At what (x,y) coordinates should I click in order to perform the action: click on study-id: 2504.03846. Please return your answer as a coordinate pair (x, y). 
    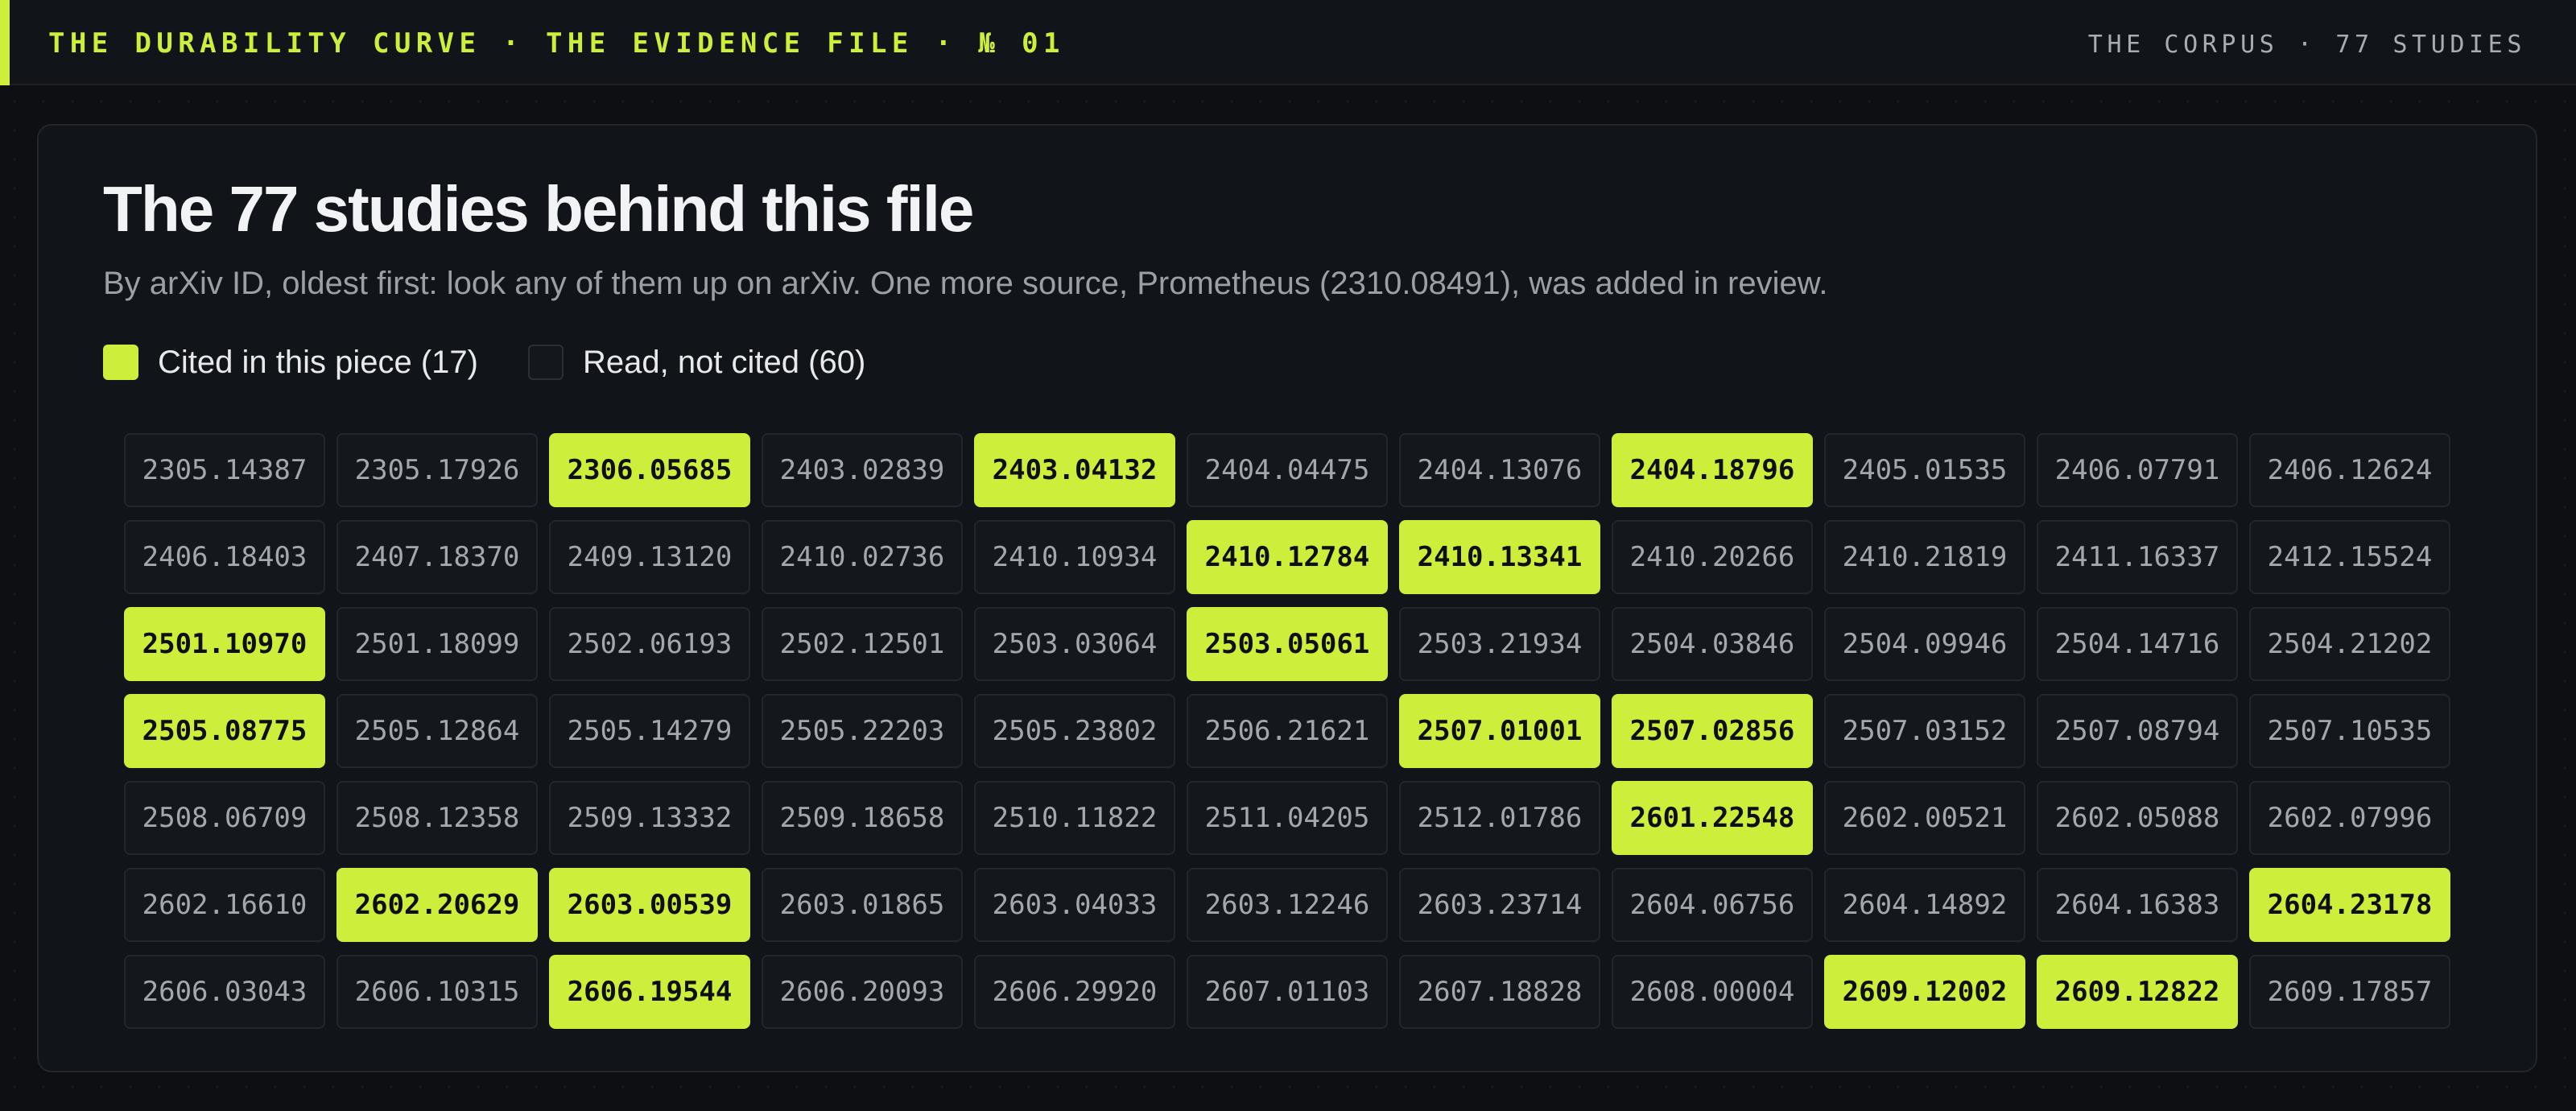
    Looking at the image, I should click on (1712, 644).